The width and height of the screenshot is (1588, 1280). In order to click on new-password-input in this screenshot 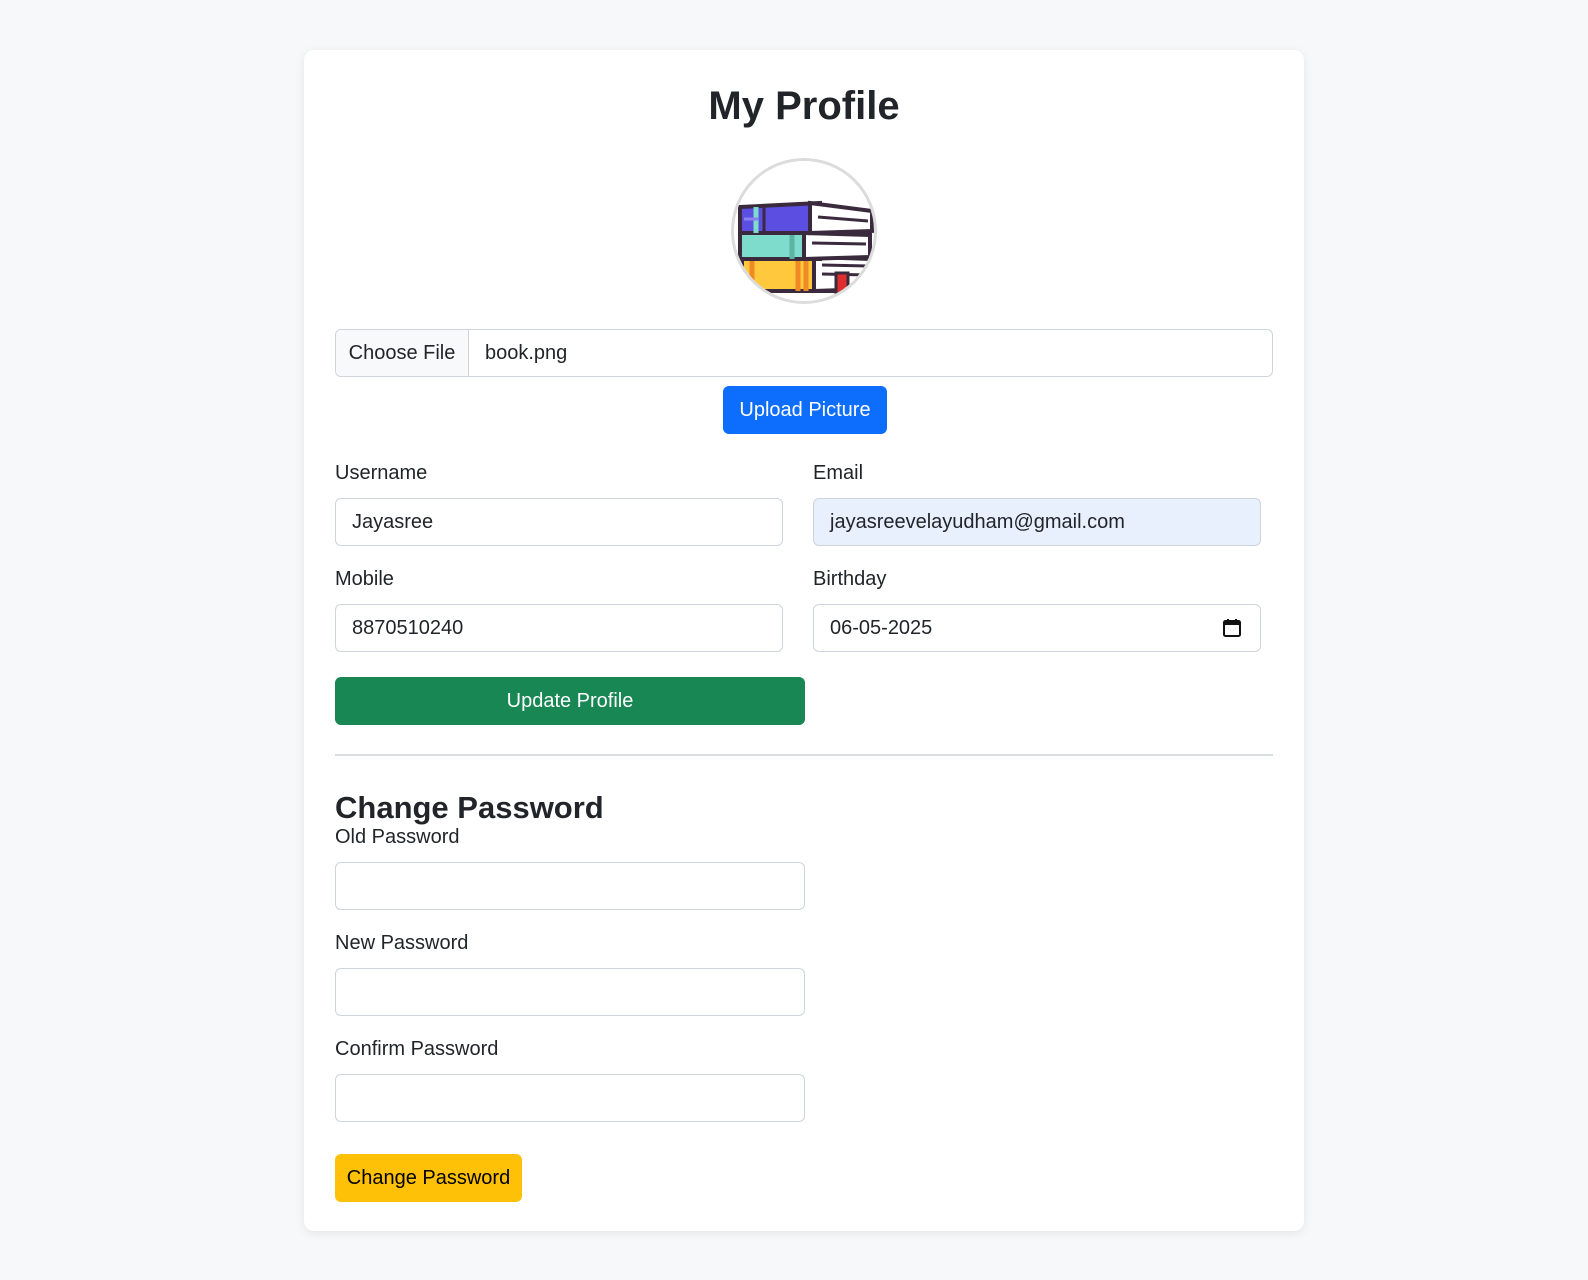, I will do `click(570, 992)`.